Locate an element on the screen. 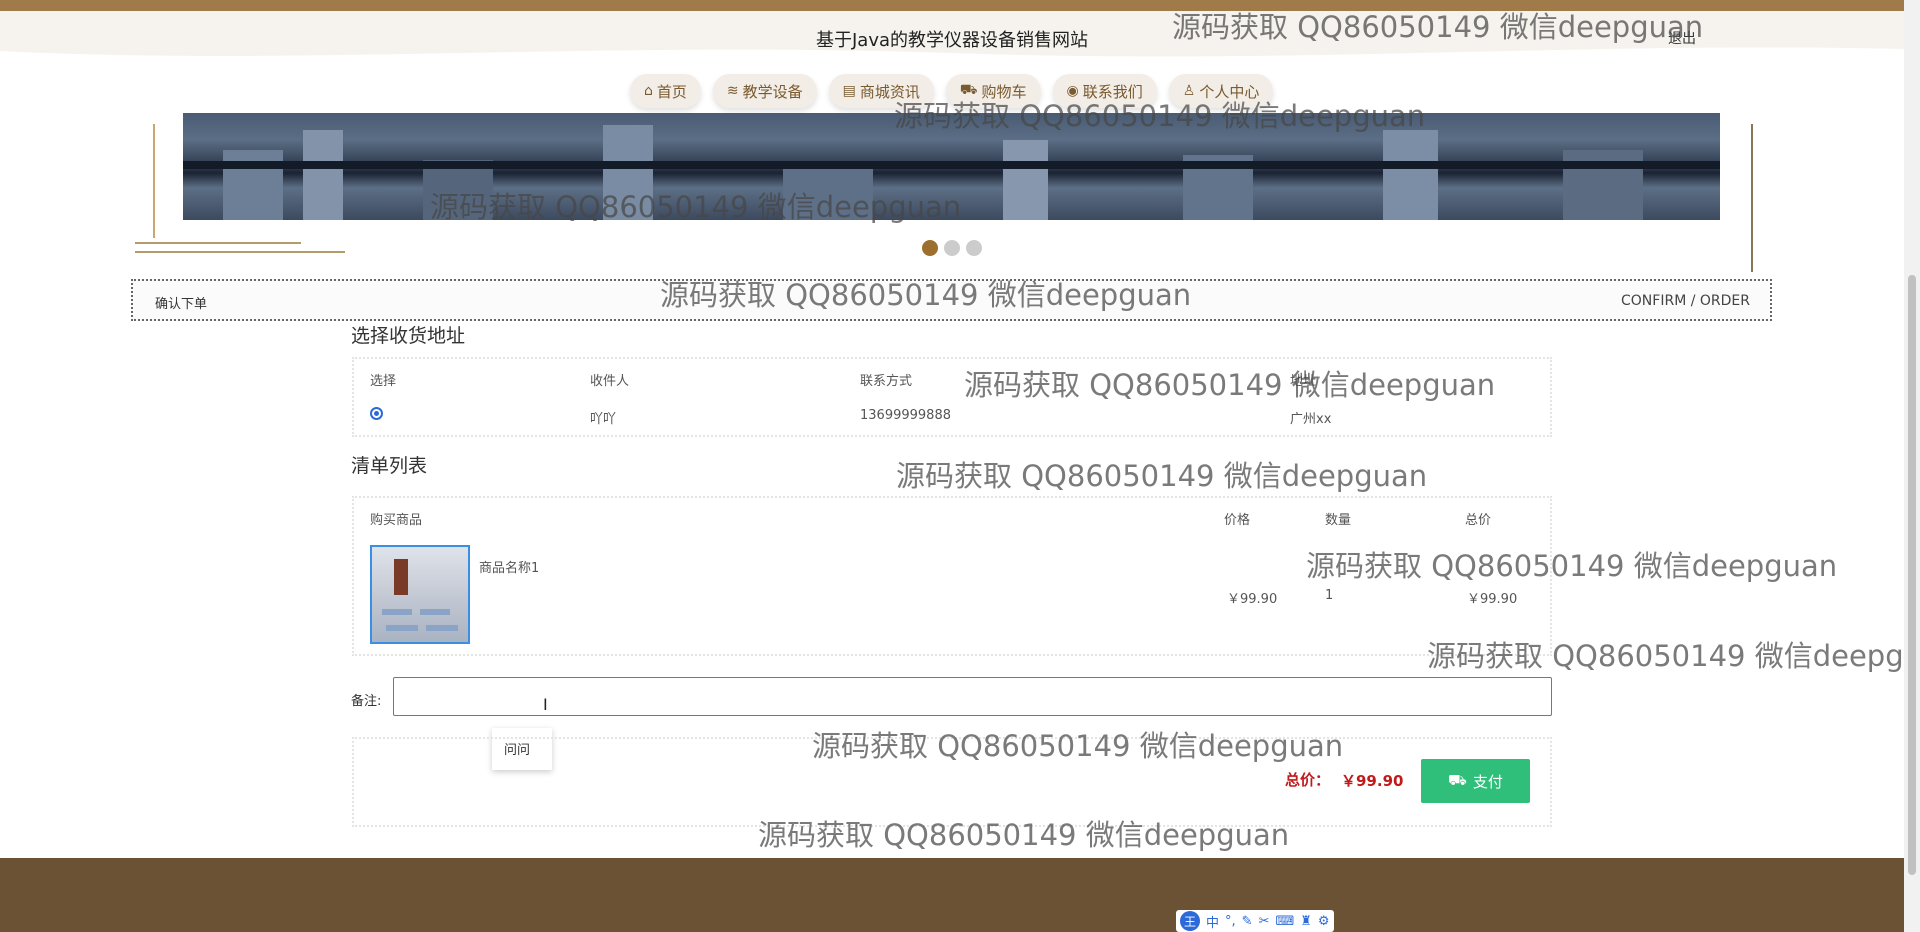 The height and width of the screenshot is (932, 1920). home-icon: ⌂ is located at coordinates (648, 91).